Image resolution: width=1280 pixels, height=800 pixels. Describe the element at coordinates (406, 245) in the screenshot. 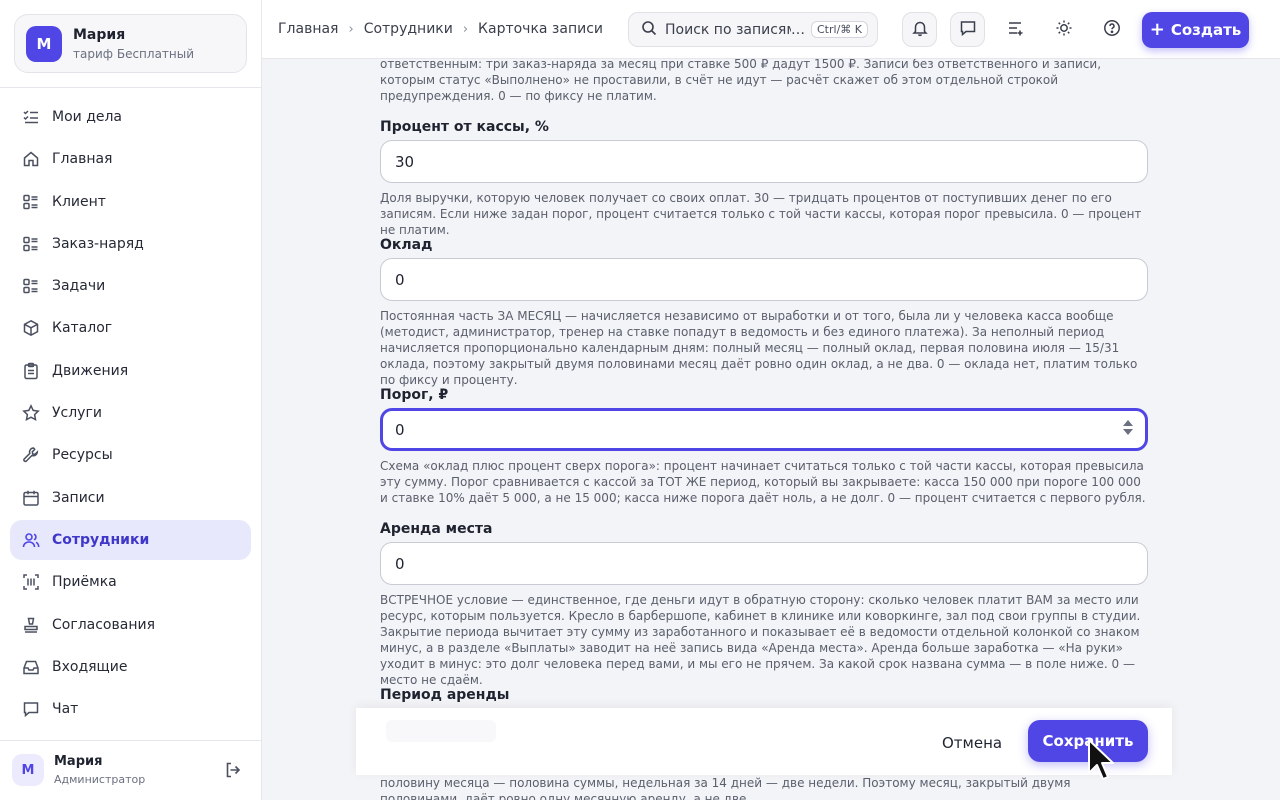

I see `field-label: Оклад` at that location.